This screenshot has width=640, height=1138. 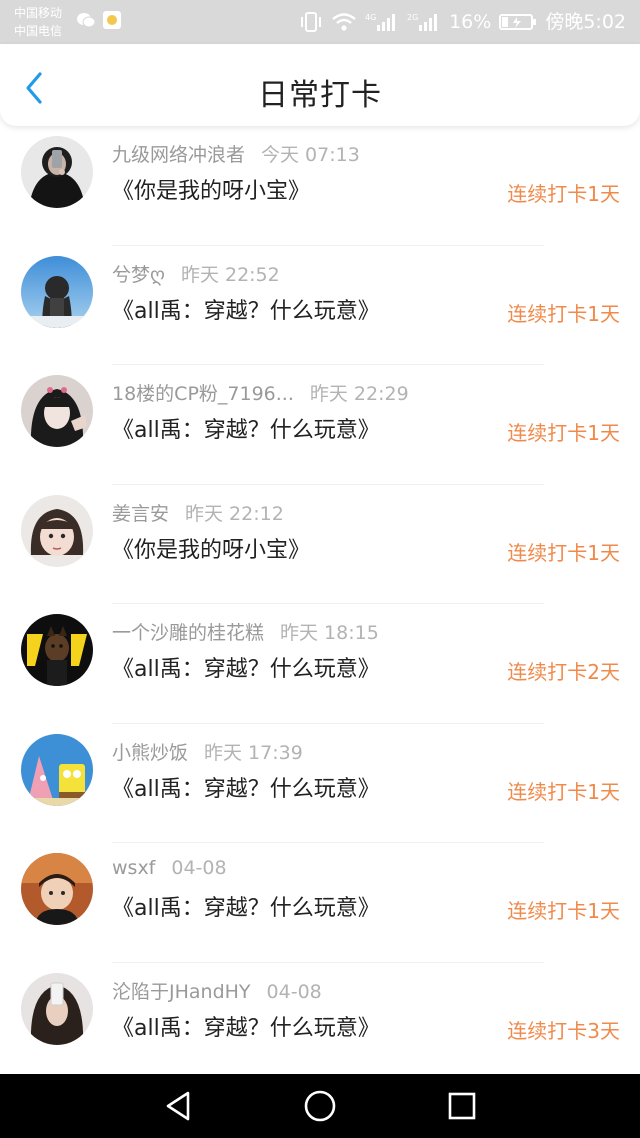 What do you see at coordinates (412, 17) in the screenshot?
I see `svg-text: 2G` at bounding box center [412, 17].